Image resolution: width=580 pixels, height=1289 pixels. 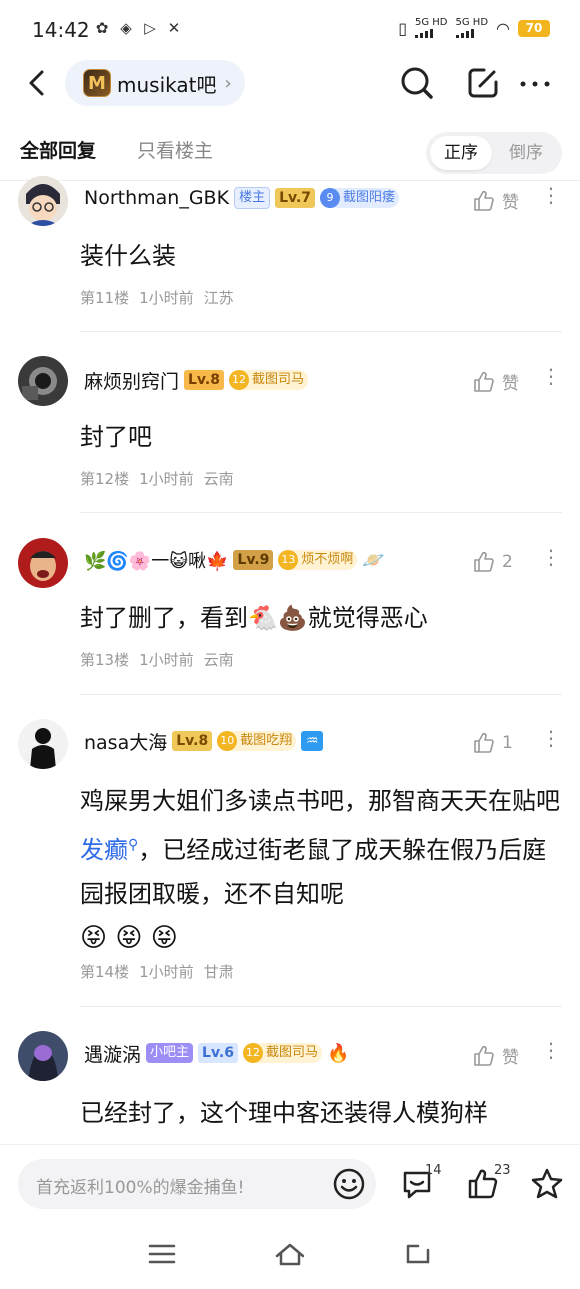 What do you see at coordinates (266, 740) in the screenshot?
I see `title-badge-text: 截图吃翔` at bounding box center [266, 740].